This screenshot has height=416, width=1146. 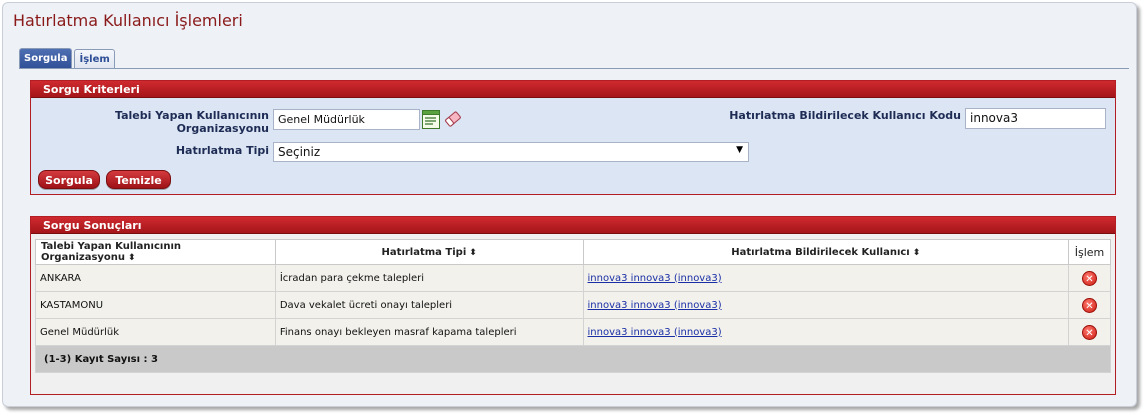 What do you see at coordinates (739, 150) in the screenshot?
I see `chevron-down-icon: ▼` at bounding box center [739, 150].